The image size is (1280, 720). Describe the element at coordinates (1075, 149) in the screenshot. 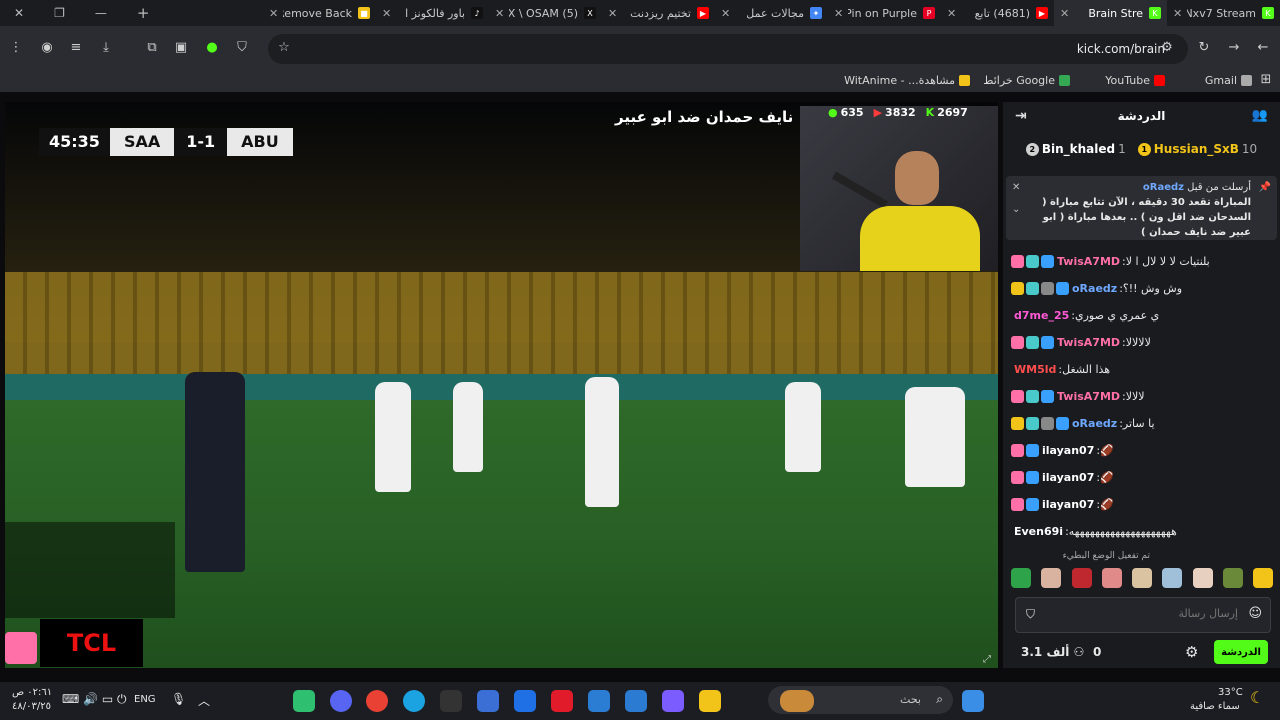

I see `leaderboard-entry: 2 Bin_khaled 1` at that location.